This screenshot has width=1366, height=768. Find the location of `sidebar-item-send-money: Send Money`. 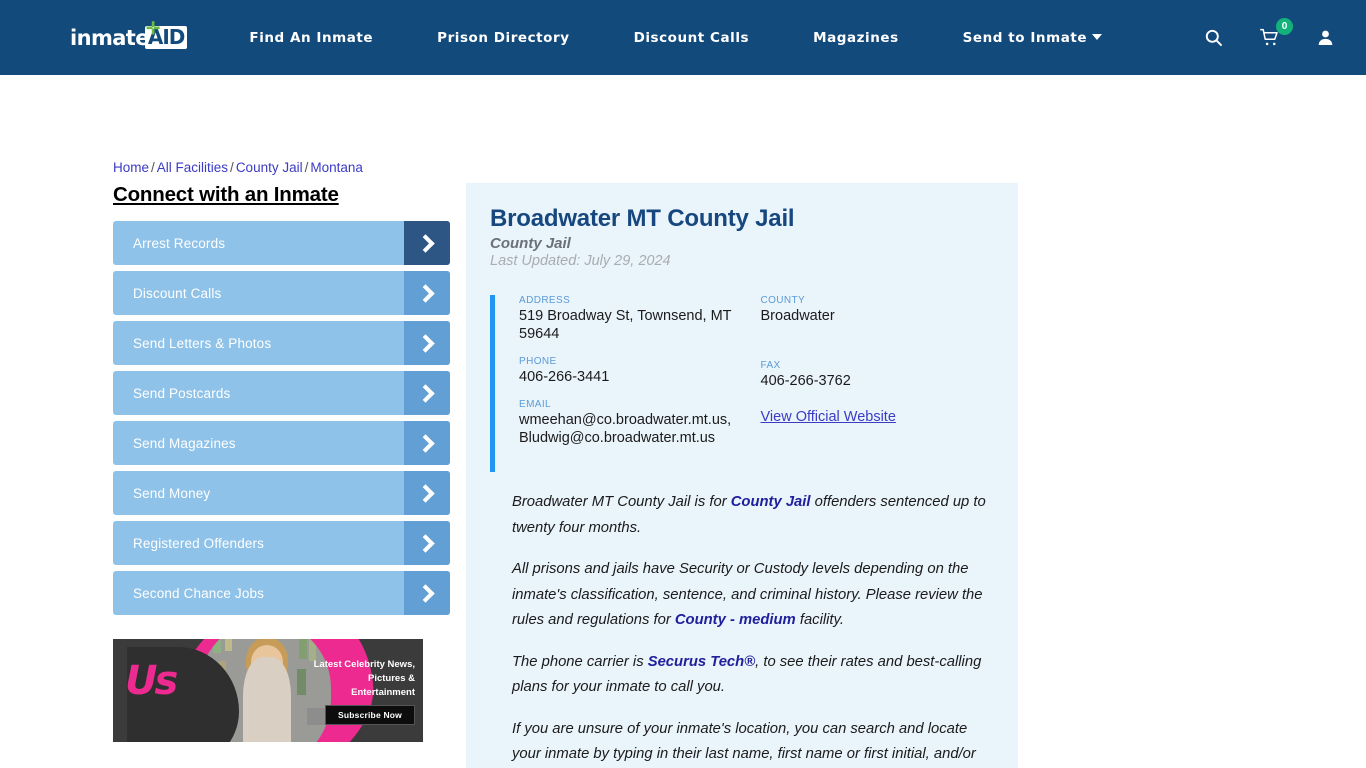

sidebar-item-send-money: Send Money is located at coordinates (281, 493).